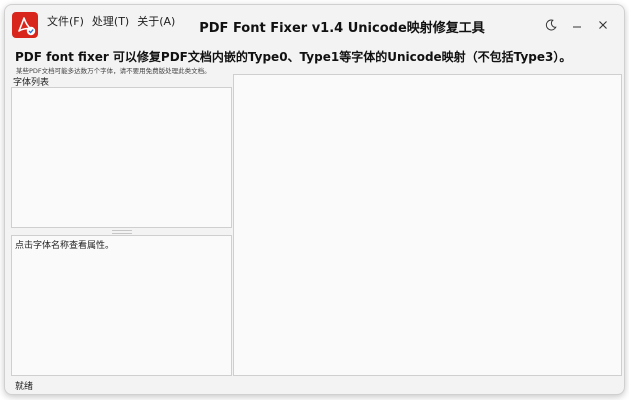 Image resolution: width=629 pixels, height=400 pixels. What do you see at coordinates (121, 157) in the screenshot?
I see `font-list` at bounding box center [121, 157].